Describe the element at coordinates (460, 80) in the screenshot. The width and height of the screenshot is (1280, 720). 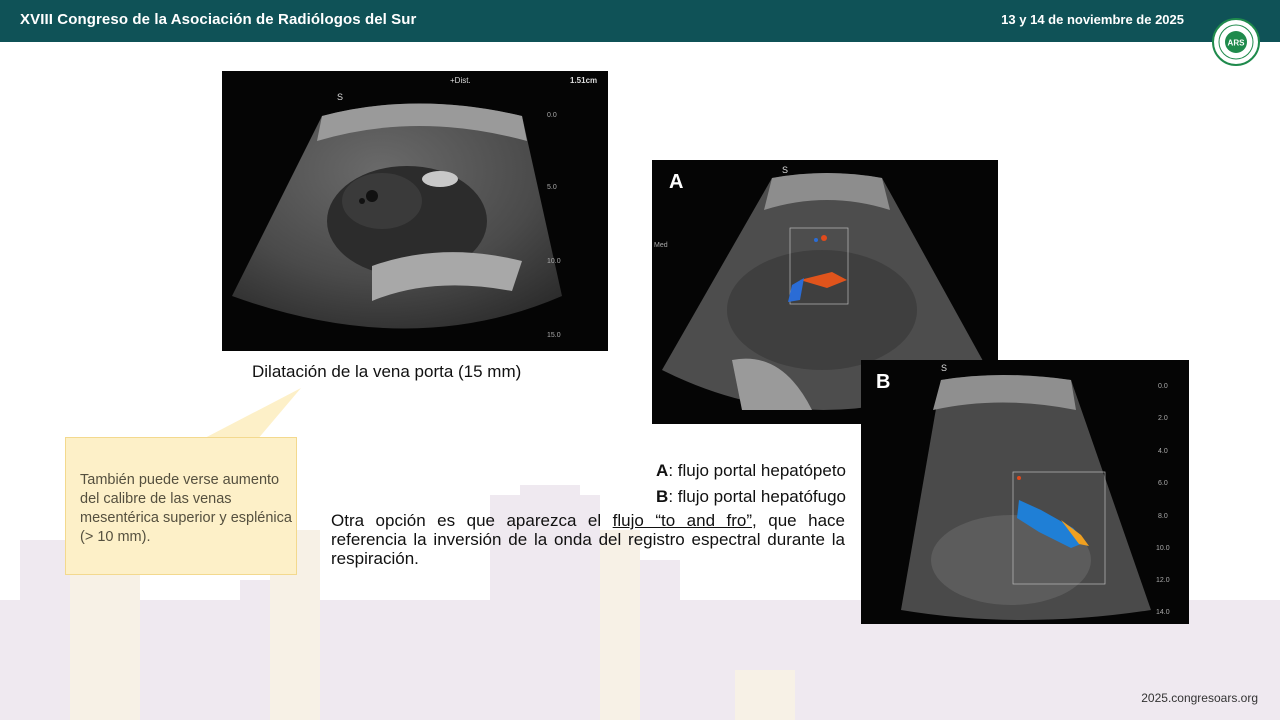
I see `distance-label: +Dist.` at that location.